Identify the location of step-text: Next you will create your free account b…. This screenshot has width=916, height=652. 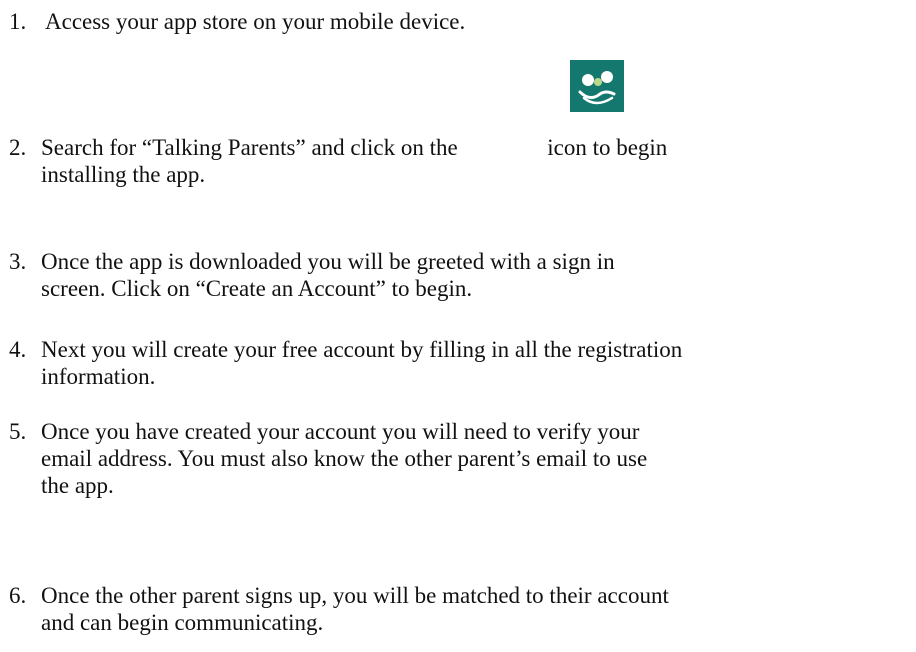
(477, 363).